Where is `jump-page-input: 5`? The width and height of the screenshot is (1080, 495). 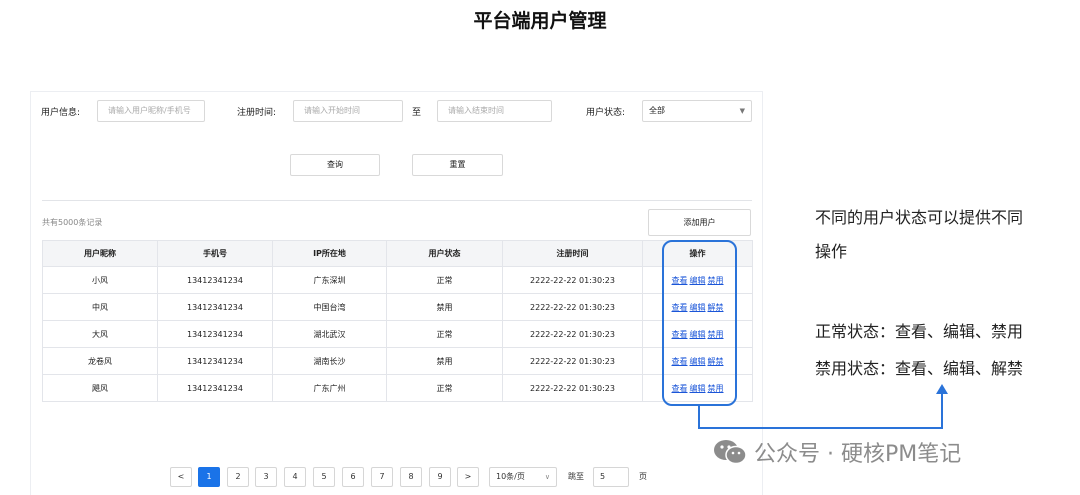 jump-page-input: 5 is located at coordinates (611, 477).